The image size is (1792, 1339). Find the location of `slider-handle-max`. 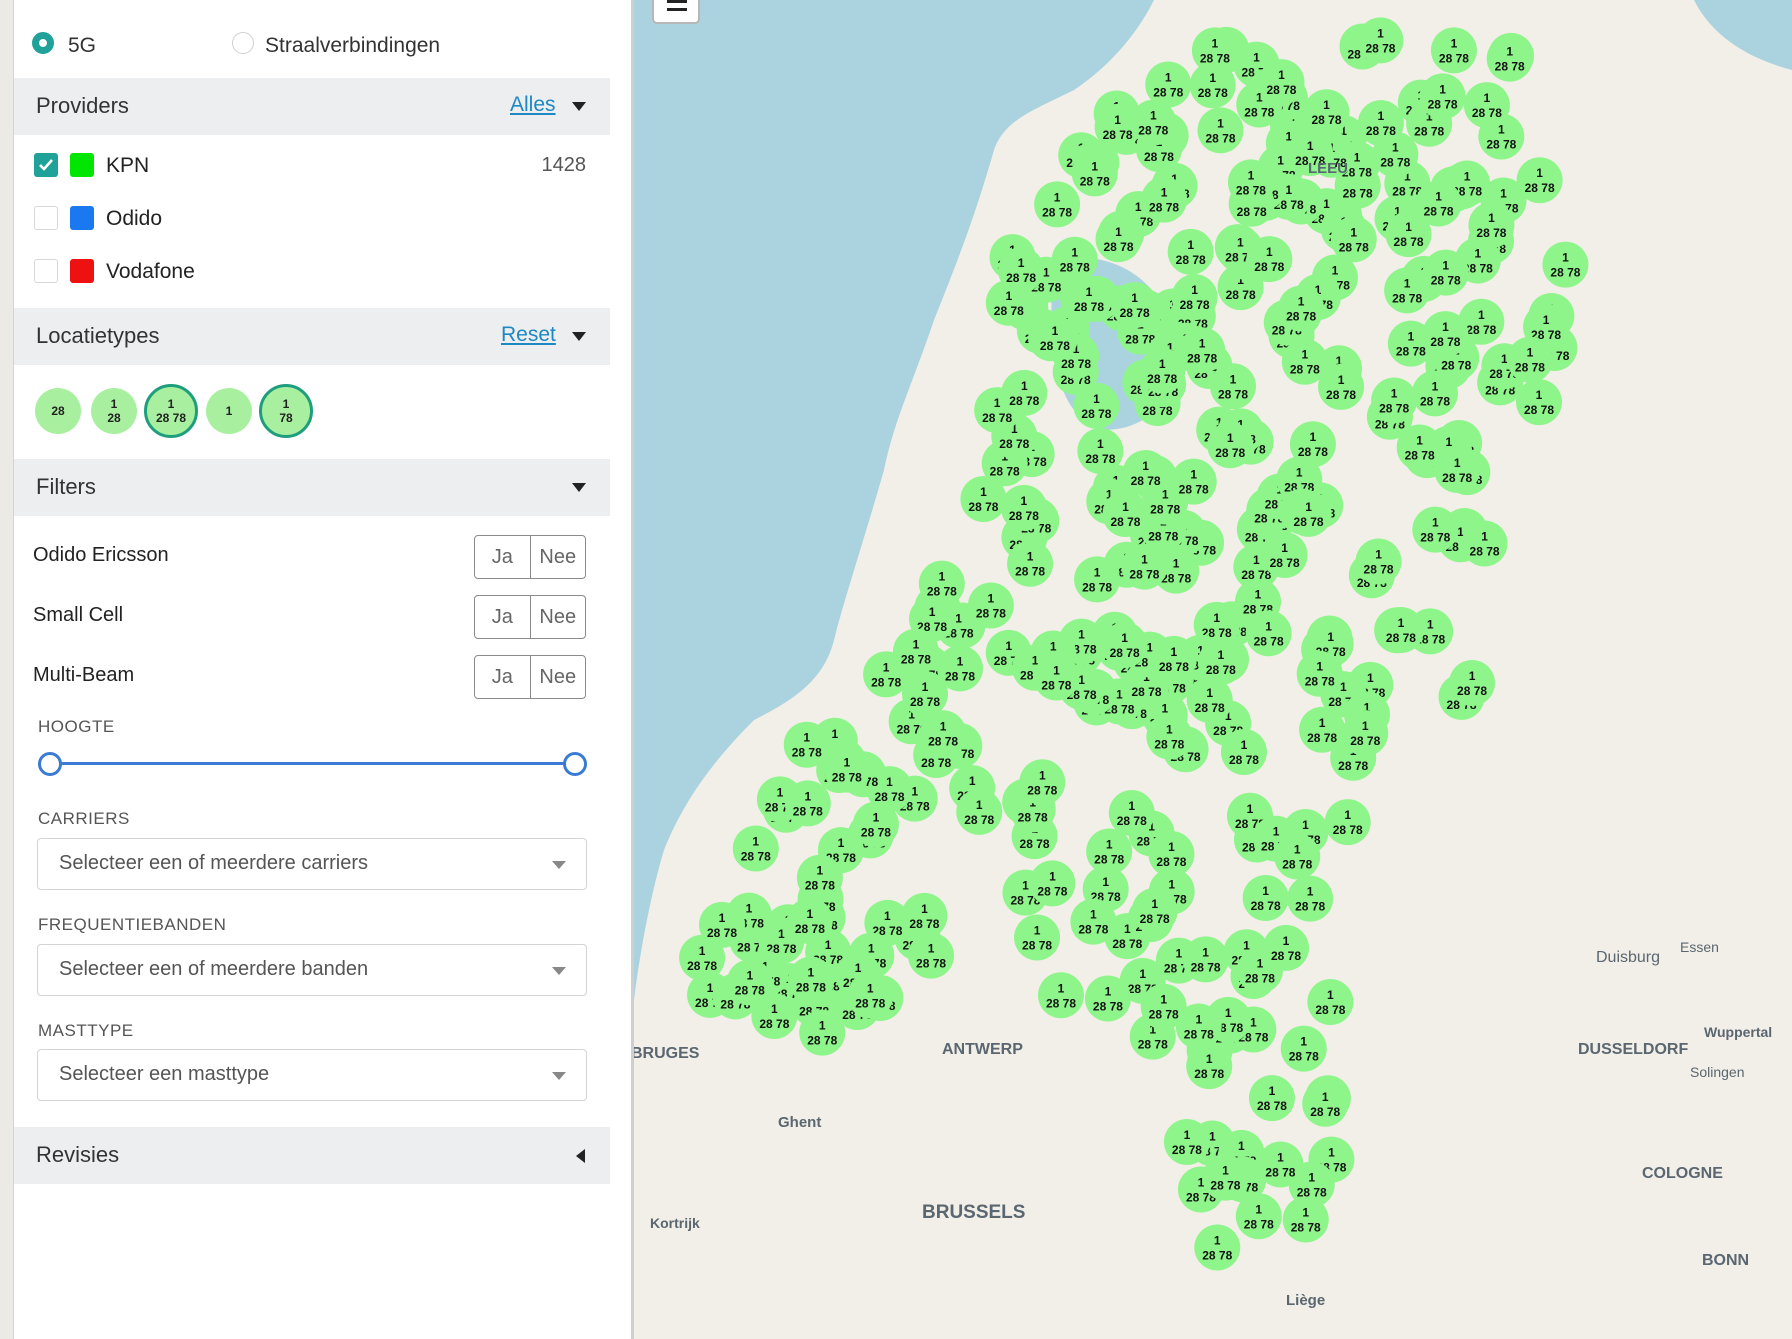

slider-handle-max is located at coordinates (575, 764).